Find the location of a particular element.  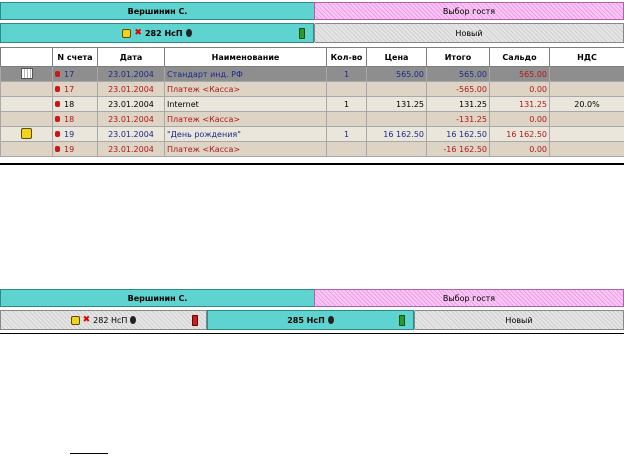

bottom-account-tabs: ✖ 282 НсП 285 НсП Новый is located at coordinates (312, 320).